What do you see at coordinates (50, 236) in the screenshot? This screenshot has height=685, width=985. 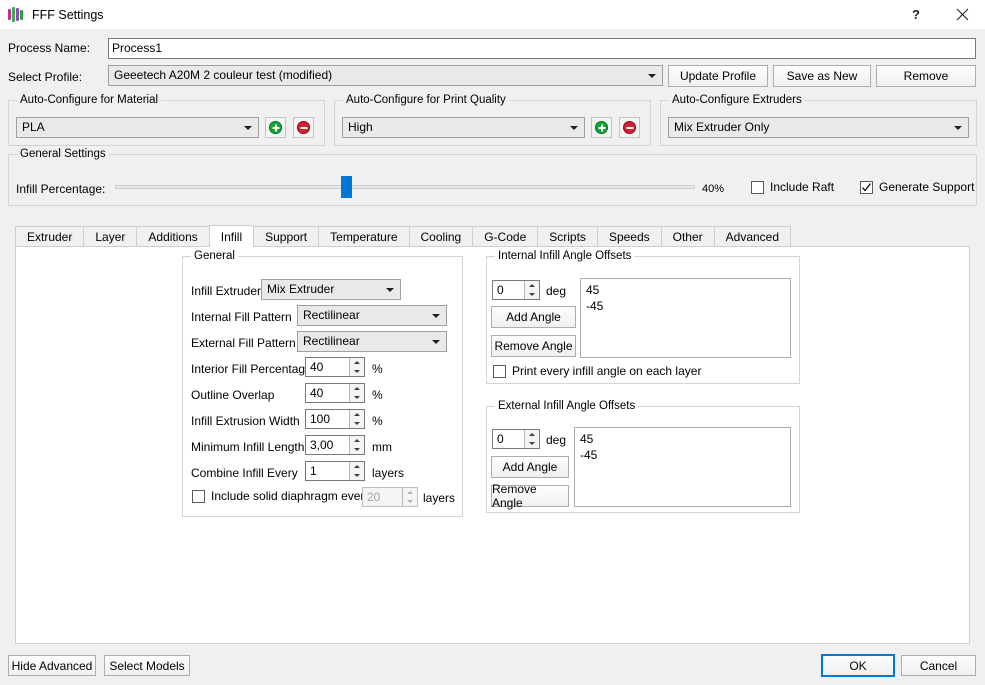 I see `tab-extruder: Extruder` at bounding box center [50, 236].